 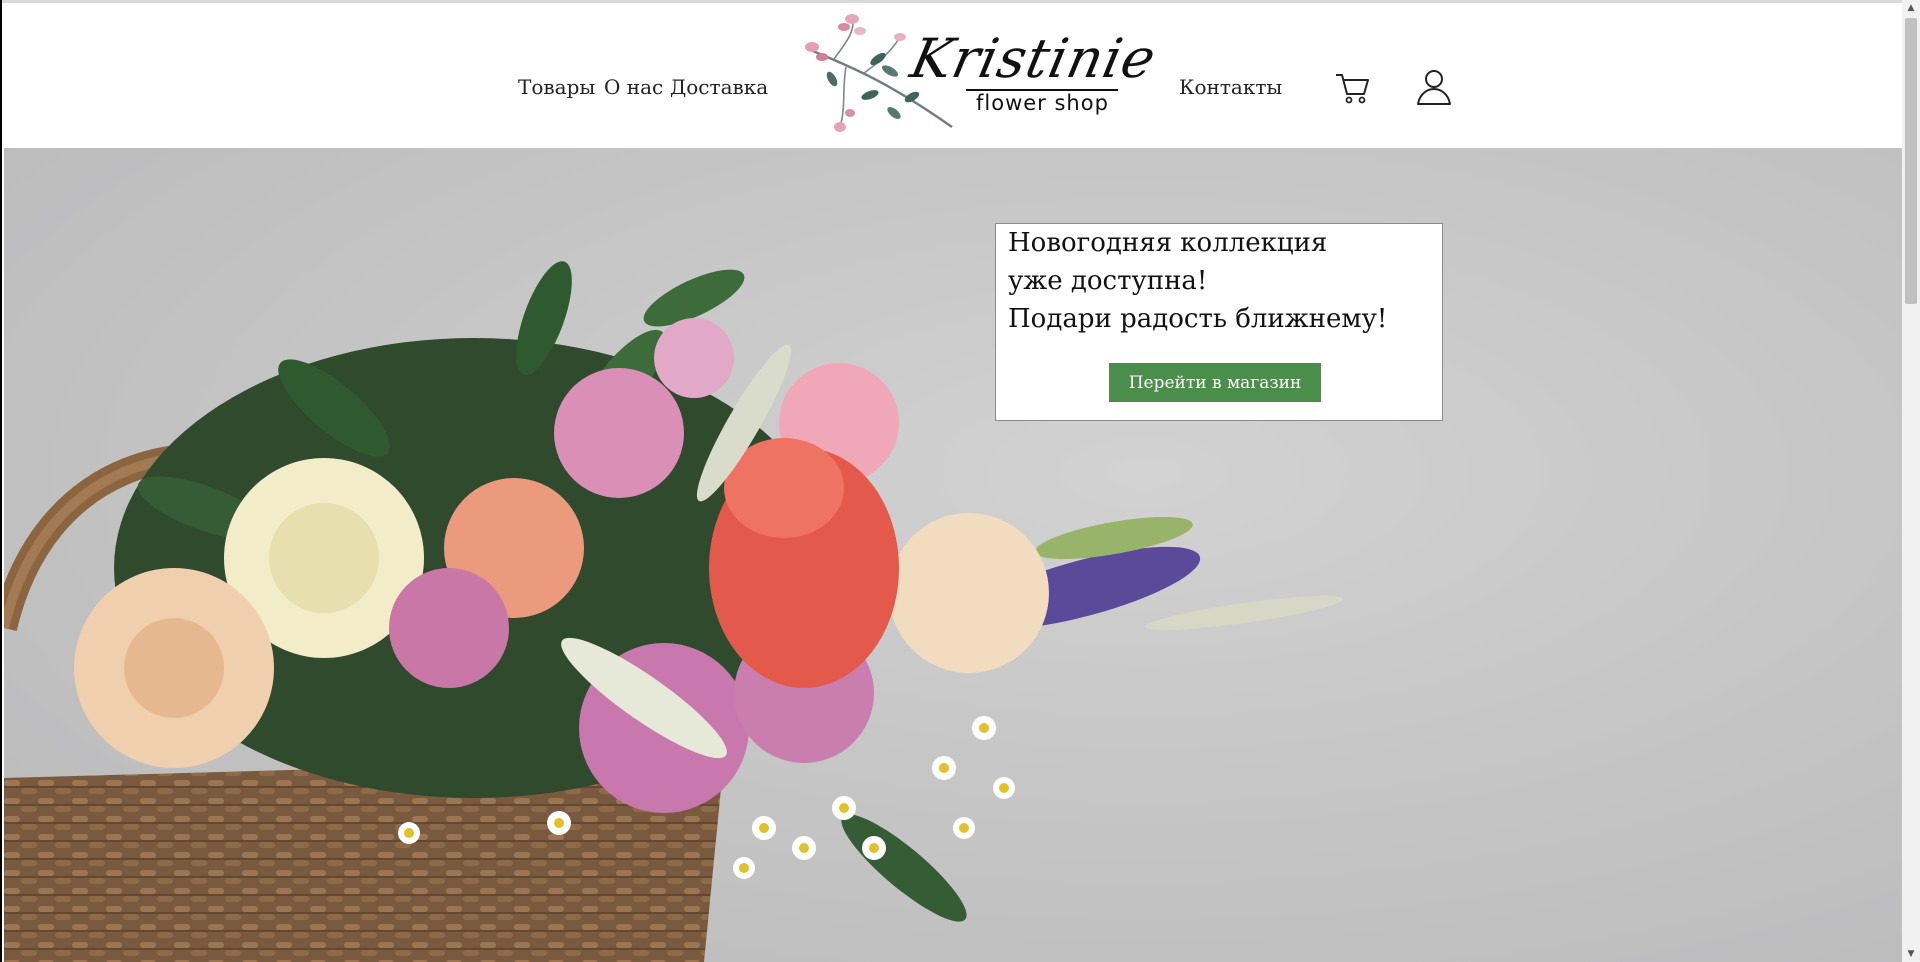 I want to click on logo-subtitle: flower shop, so click(x=1042, y=103).